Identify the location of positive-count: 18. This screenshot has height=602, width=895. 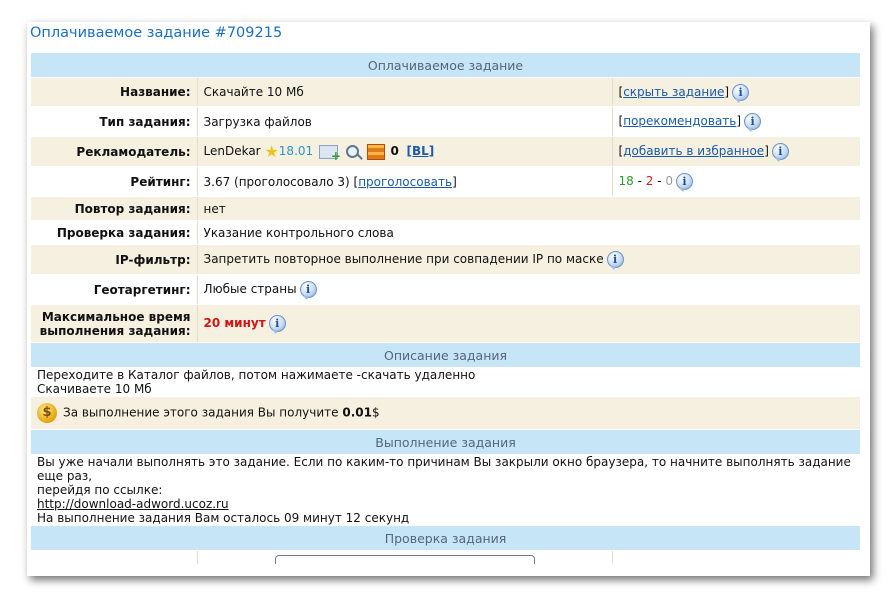
(626, 181).